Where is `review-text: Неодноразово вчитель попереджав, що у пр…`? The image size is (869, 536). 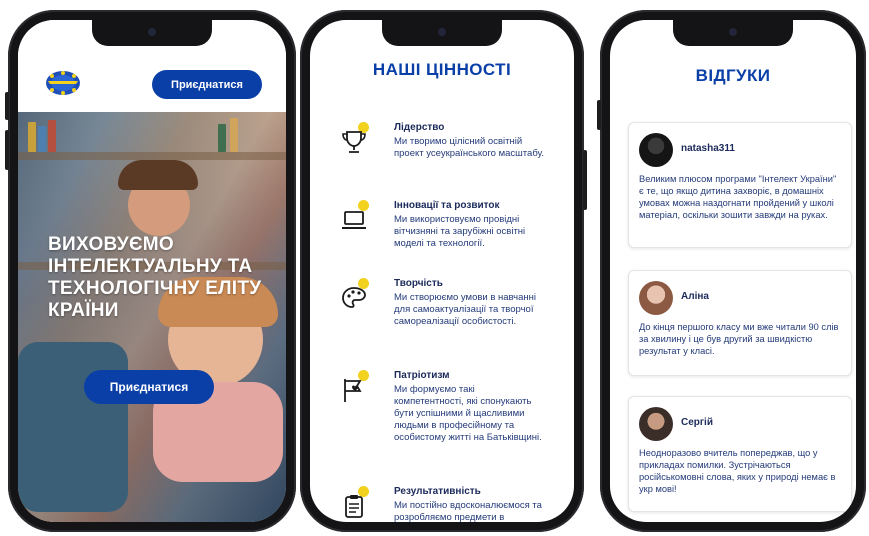
review-text: Неодноразово вчитель попереджав, що у пр… is located at coordinates (737, 471).